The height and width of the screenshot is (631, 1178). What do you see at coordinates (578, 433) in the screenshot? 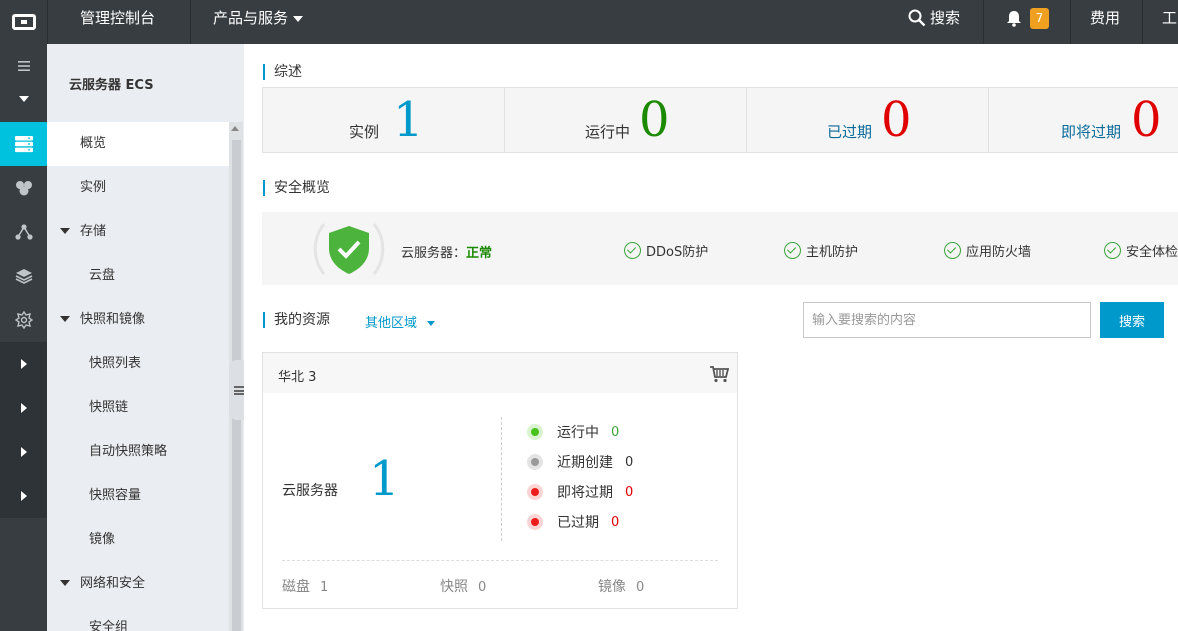
I see `stat-label: 运行中` at bounding box center [578, 433].